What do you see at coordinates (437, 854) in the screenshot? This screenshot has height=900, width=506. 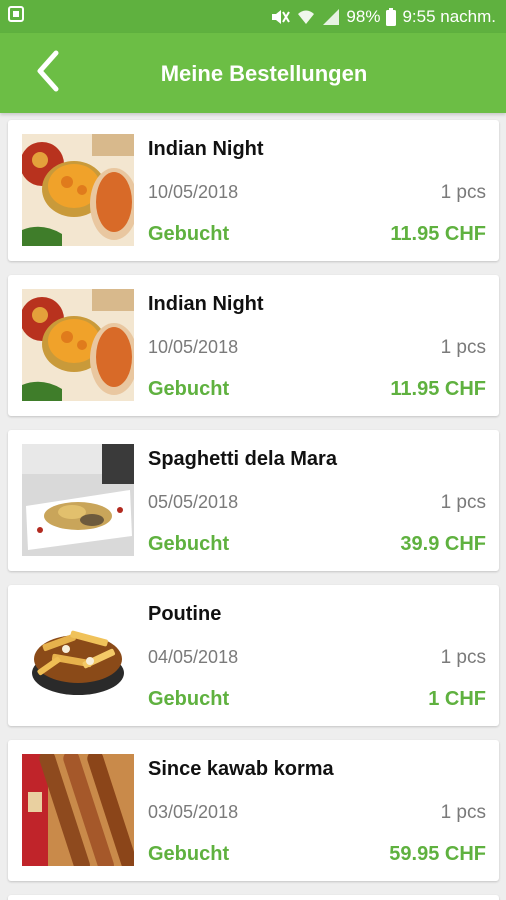 I see `order-price: 59.95 CHF` at bounding box center [437, 854].